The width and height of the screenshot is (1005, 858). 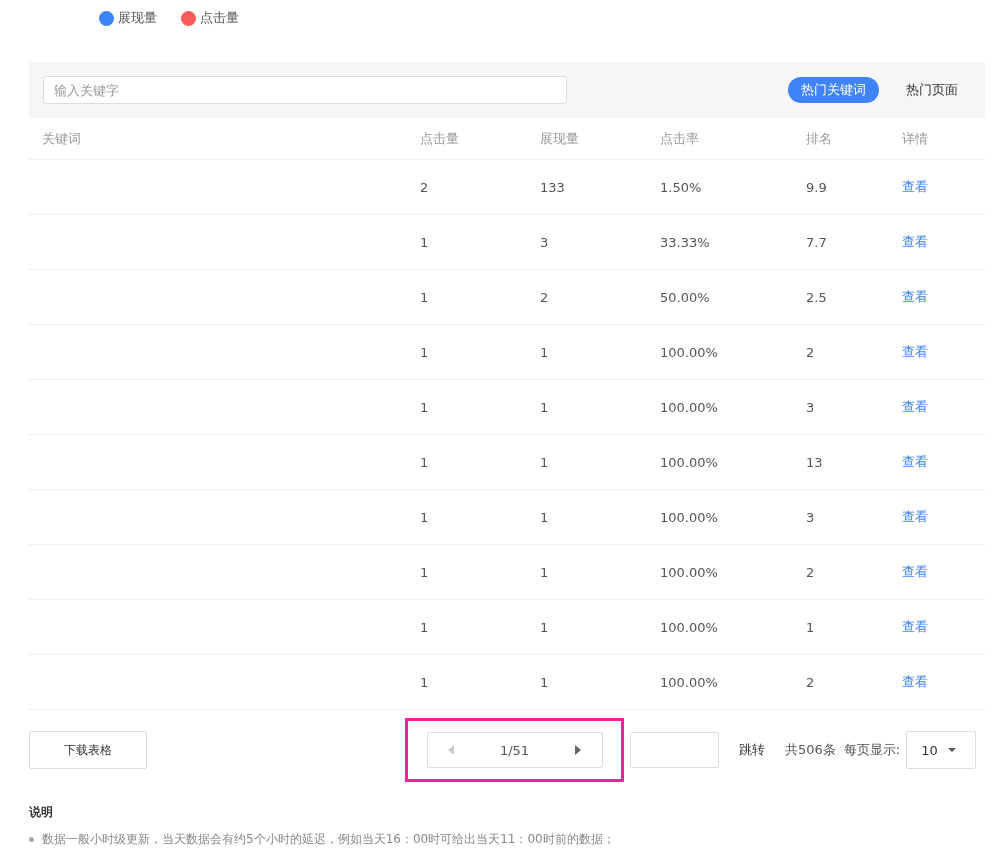 I want to click on notes-title: 说明, so click(x=41, y=812).